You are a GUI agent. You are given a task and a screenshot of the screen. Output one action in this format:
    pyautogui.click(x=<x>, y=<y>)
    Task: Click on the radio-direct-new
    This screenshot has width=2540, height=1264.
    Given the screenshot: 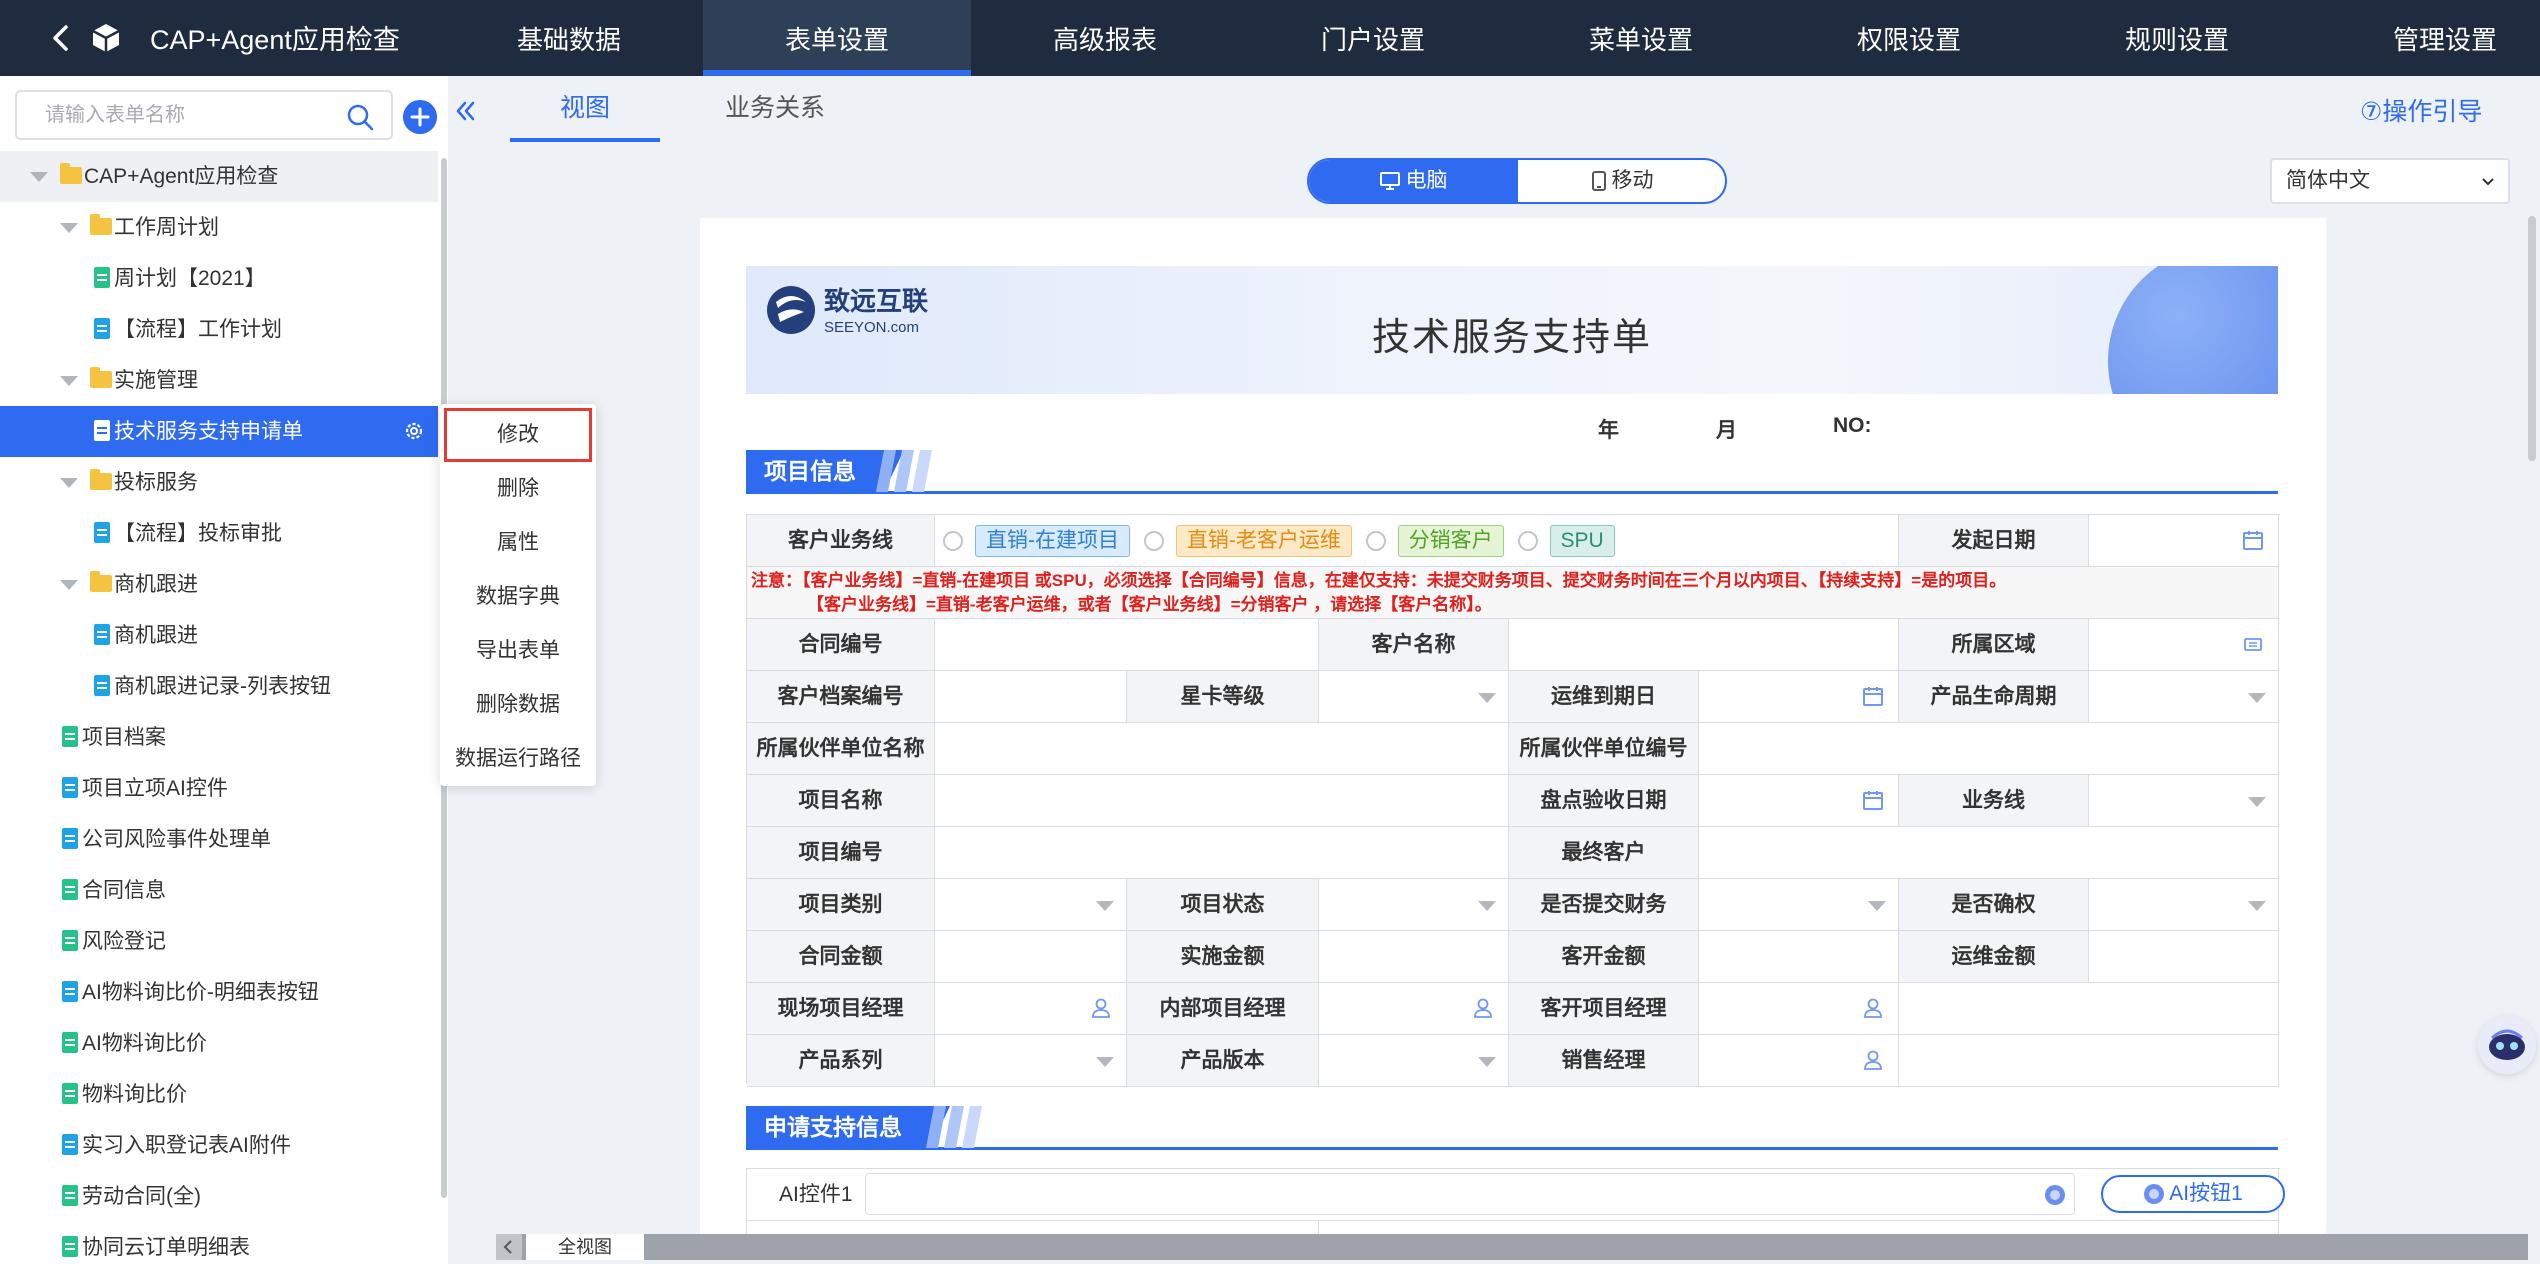 What is the action you would take?
    pyautogui.click(x=953, y=541)
    